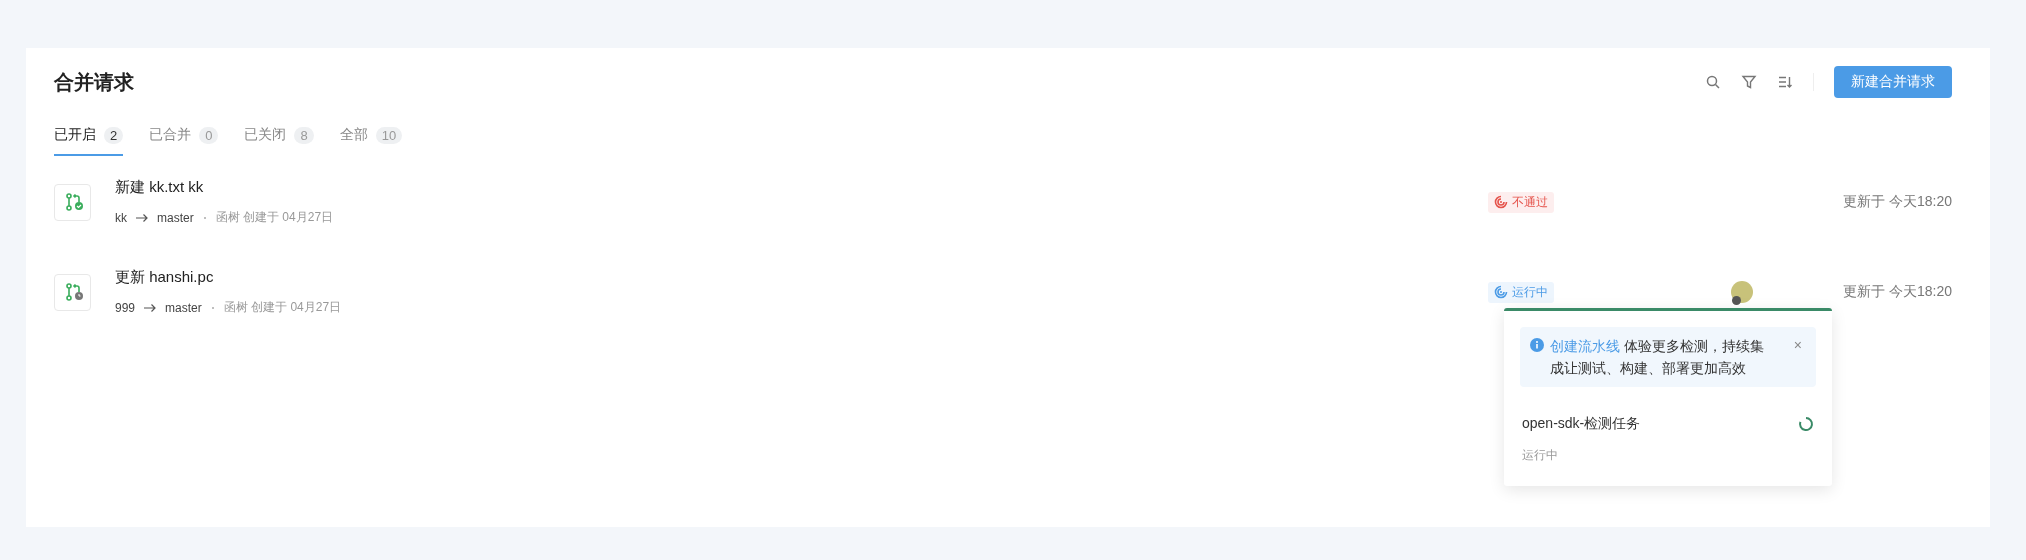 The image size is (2026, 560). What do you see at coordinates (1540, 455) in the screenshot?
I see `task-status: 运行中` at bounding box center [1540, 455].